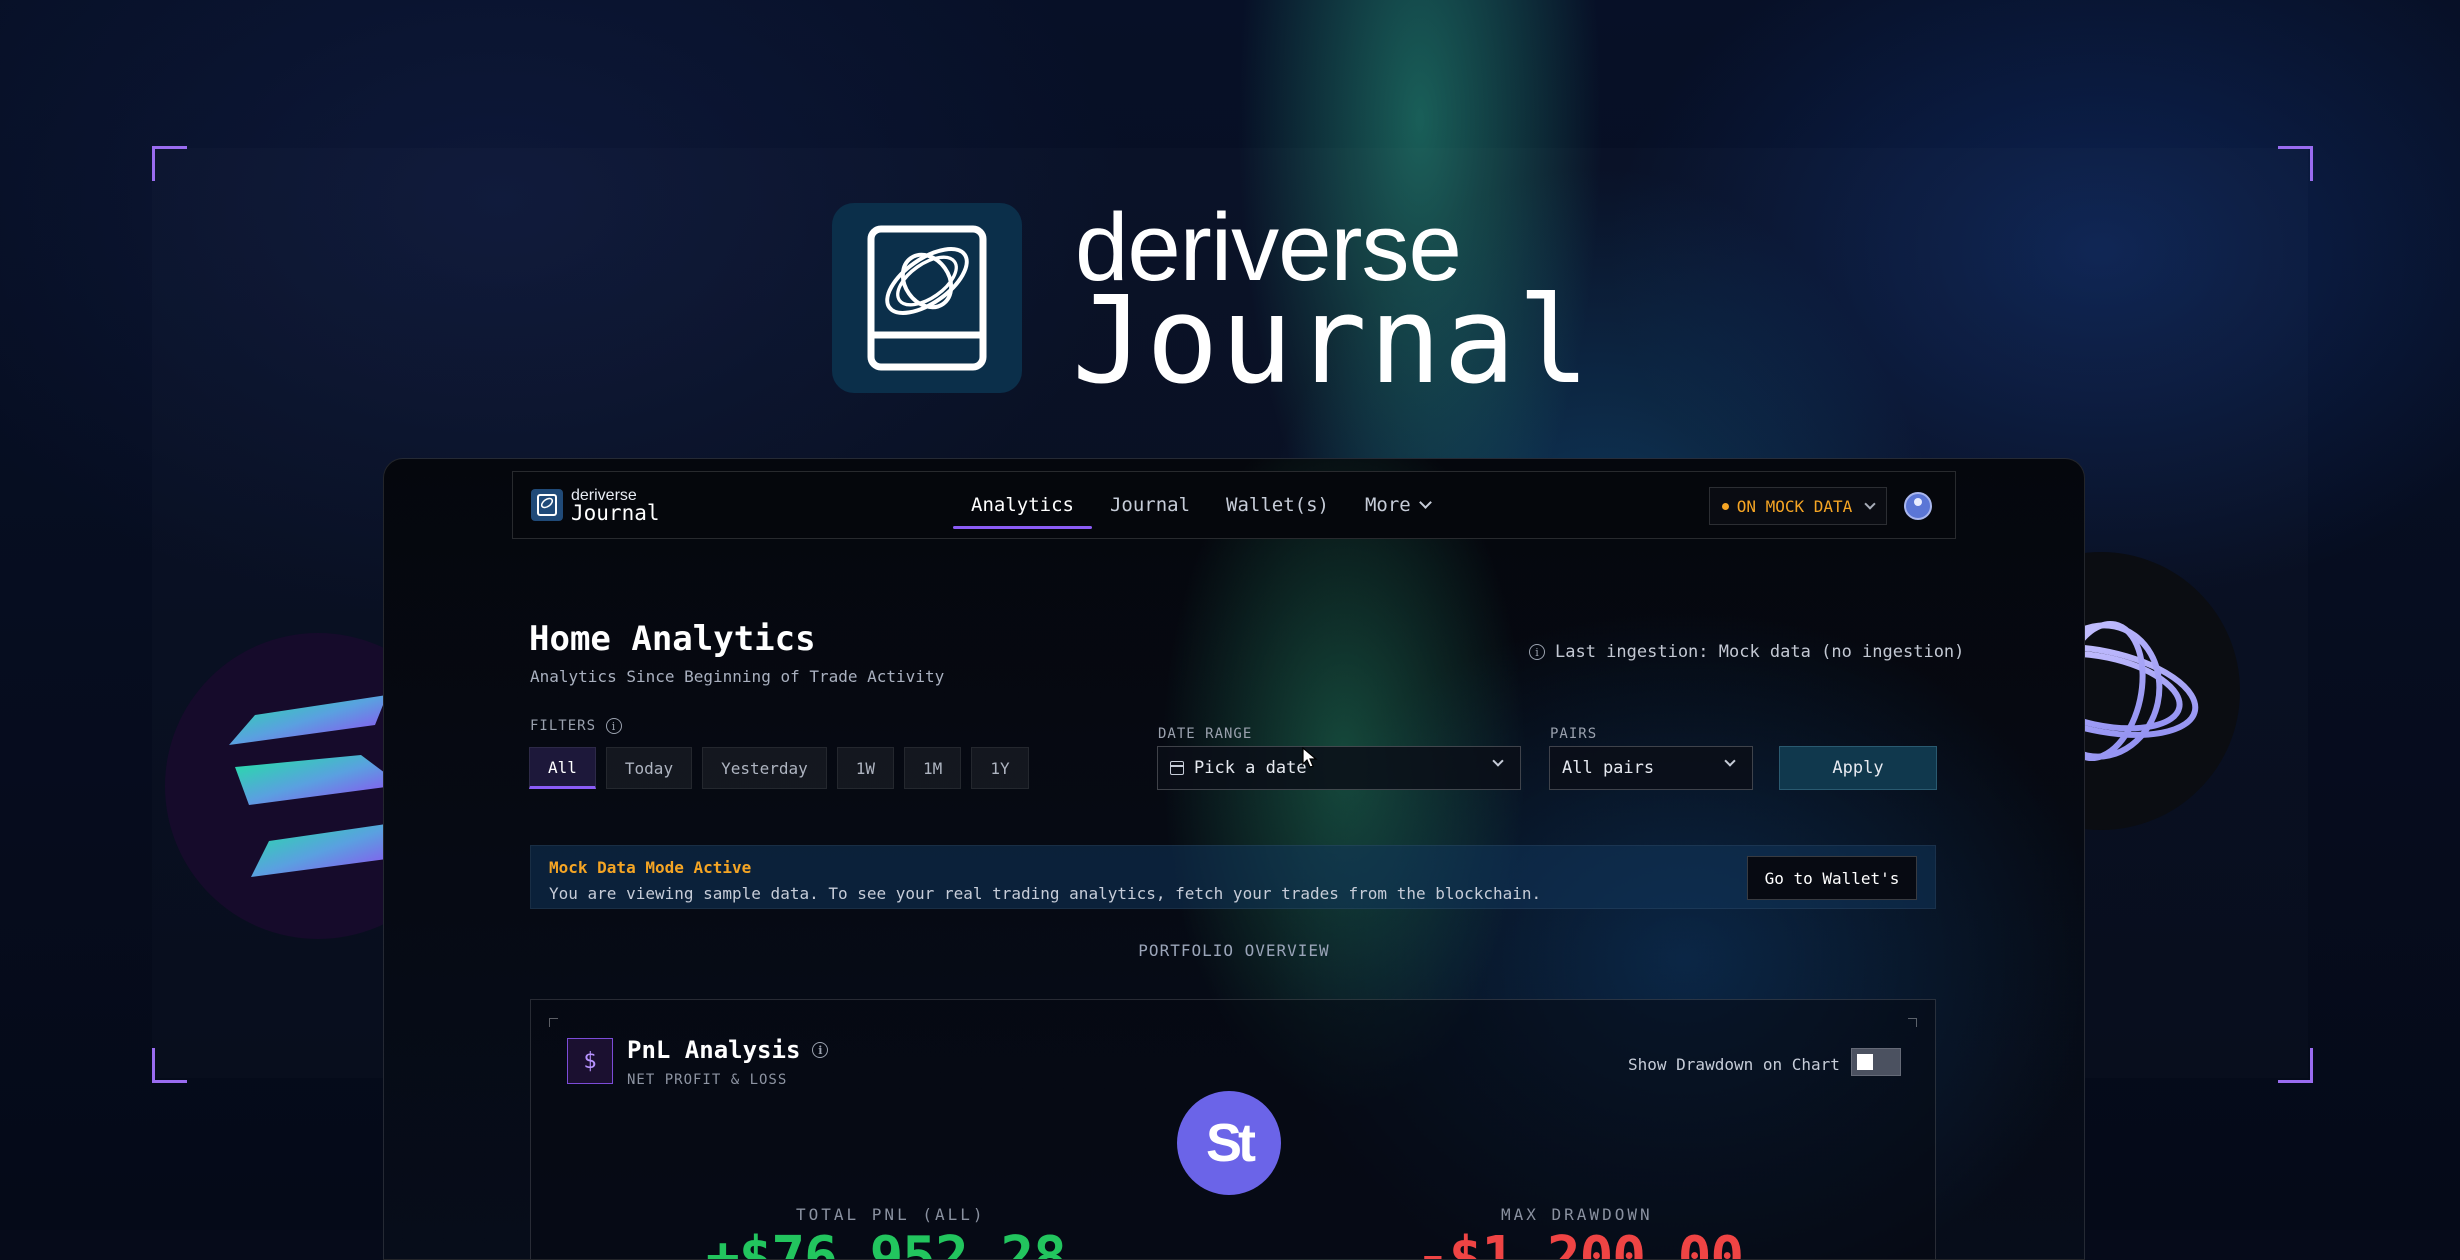 This screenshot has height=1260, width=2460. What do you see at coordinates (764, 768) in the screenshot?
I see `filter-yesterday: Yesterday` at bounding box center [764, 768].